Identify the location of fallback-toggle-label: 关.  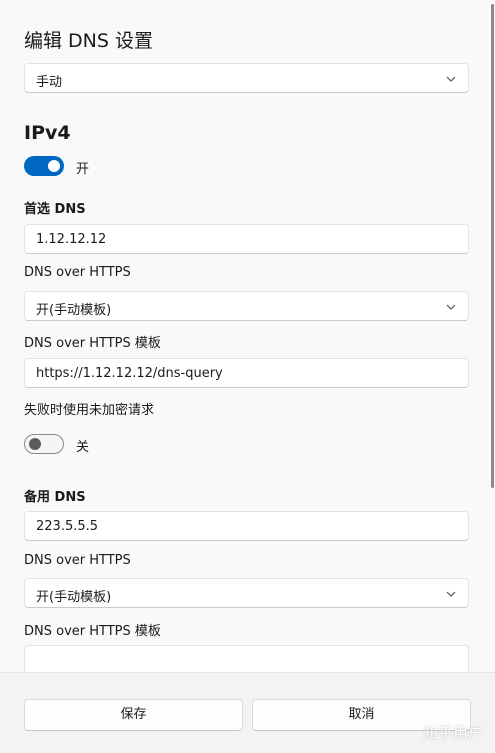
(83, 447).